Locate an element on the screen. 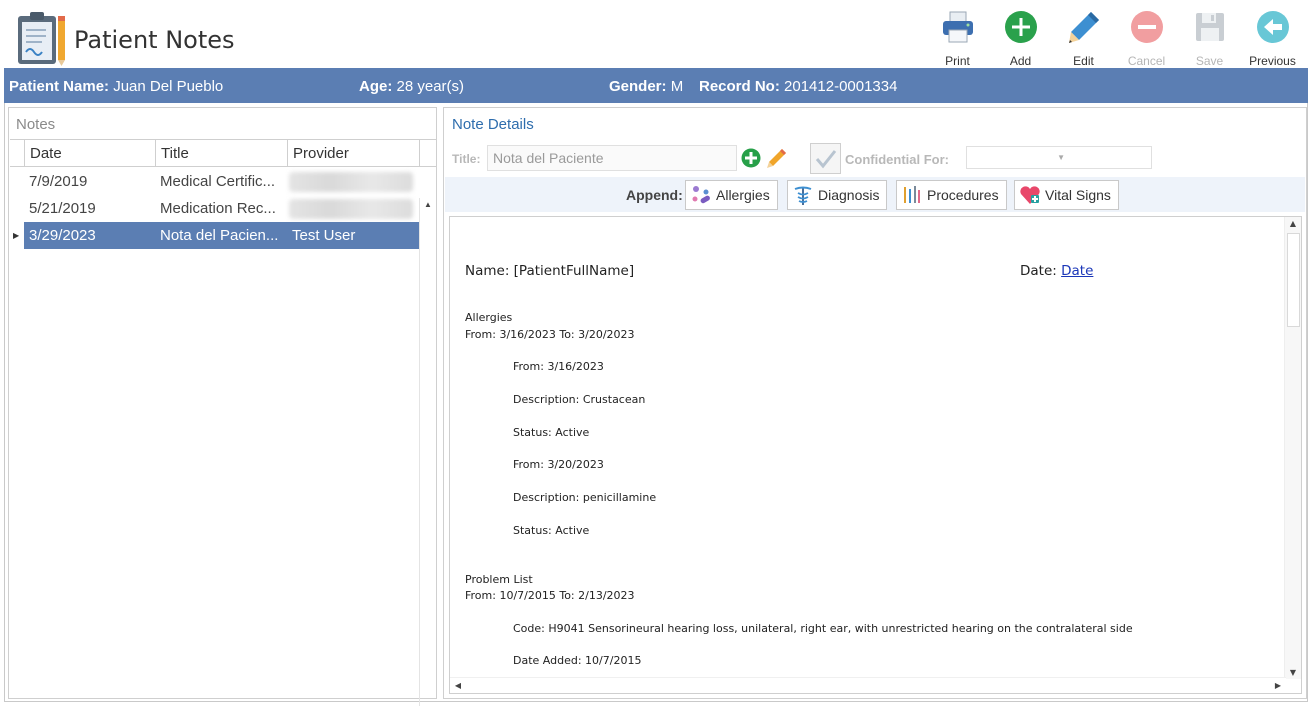 The image size is (1311, 706). cell-provider: Test User is located at coordinates (324, 235).